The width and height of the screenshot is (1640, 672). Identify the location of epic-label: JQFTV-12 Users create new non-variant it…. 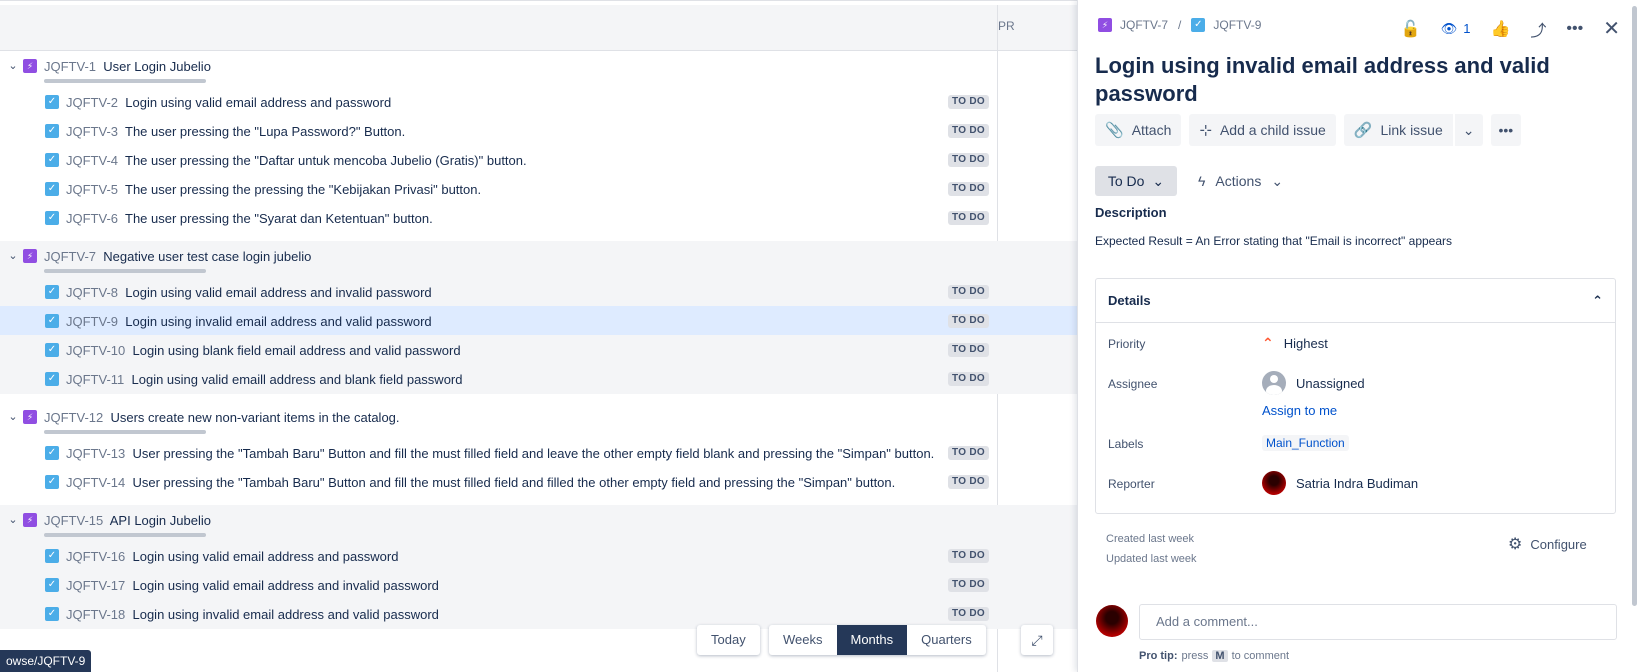
(222, 417).